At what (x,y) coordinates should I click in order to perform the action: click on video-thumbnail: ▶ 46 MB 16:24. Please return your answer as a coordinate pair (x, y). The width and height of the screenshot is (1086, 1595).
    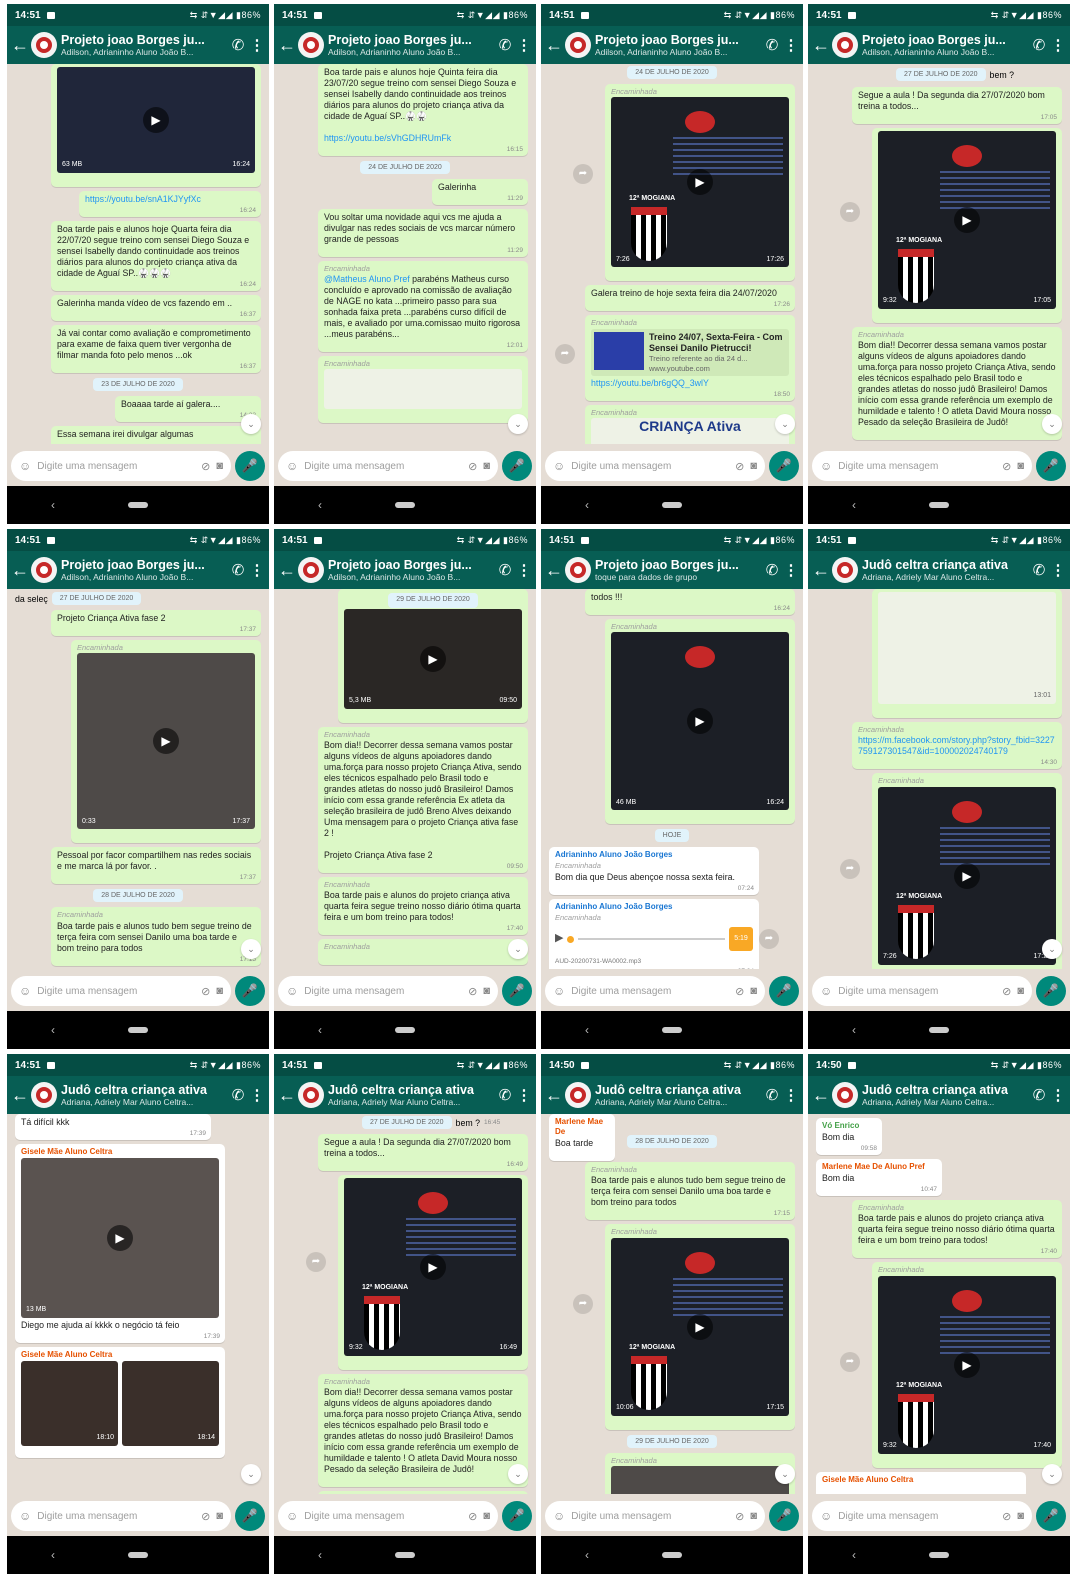
    Looking at the image, I should click on (700, 721).